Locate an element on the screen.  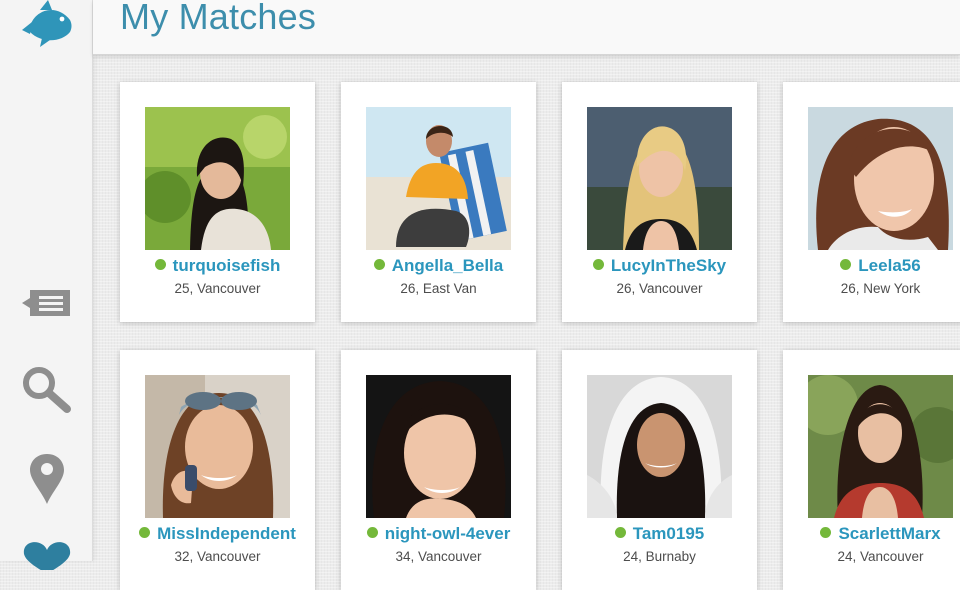
username: MissIndependent is located at coordinates (226, 533).